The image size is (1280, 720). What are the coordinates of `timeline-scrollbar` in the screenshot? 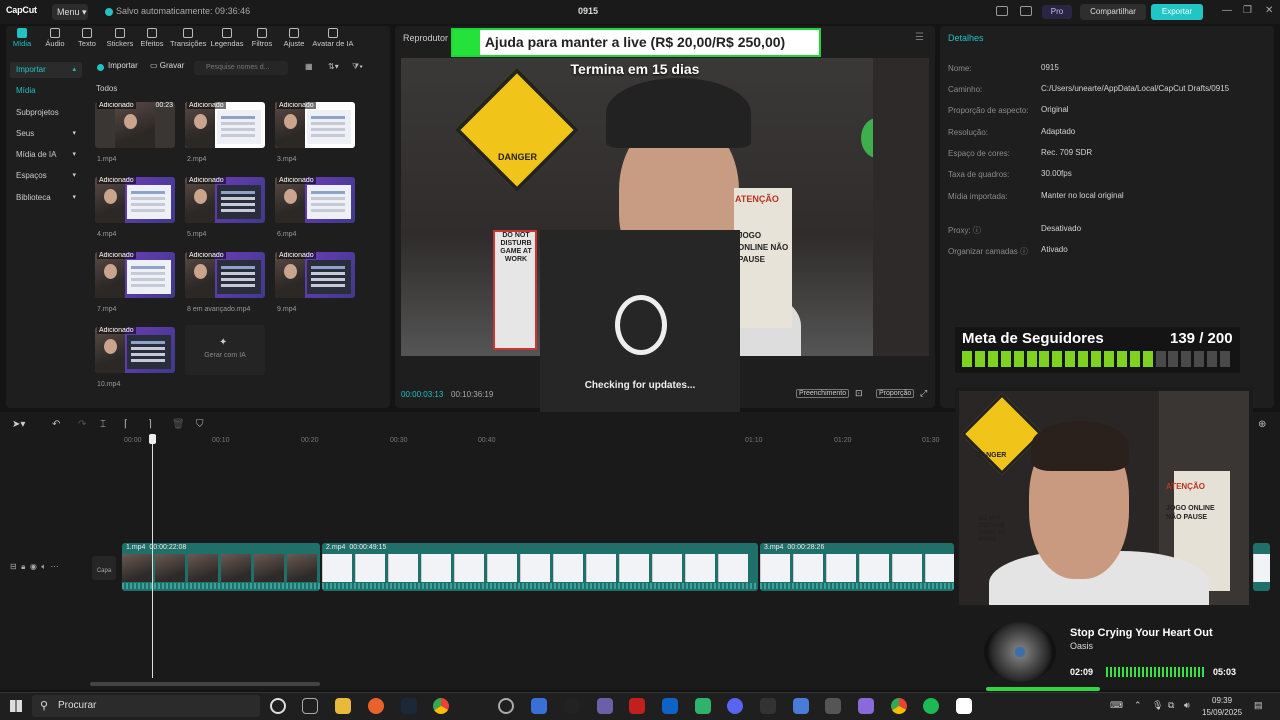 It's located at (205, 684).